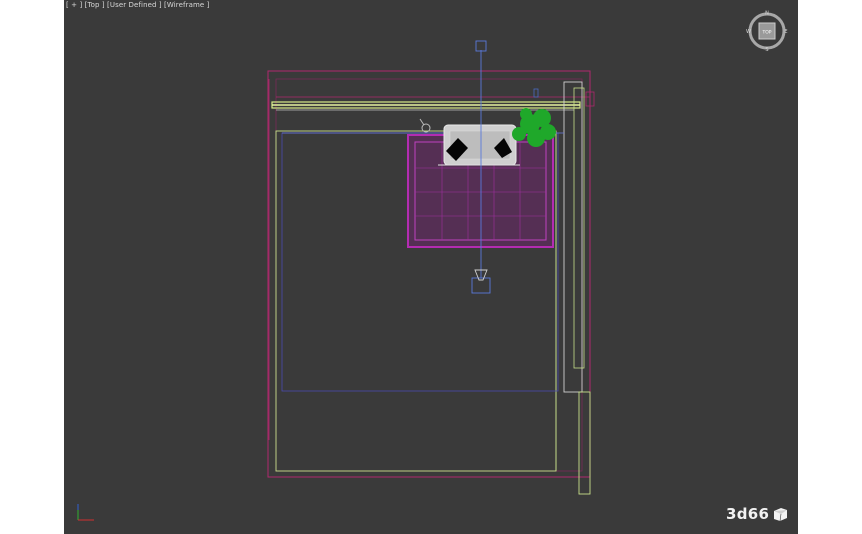  Describe the element at coordinates (425, 125) in the screenshot. I see `lamp-icon` at that location.